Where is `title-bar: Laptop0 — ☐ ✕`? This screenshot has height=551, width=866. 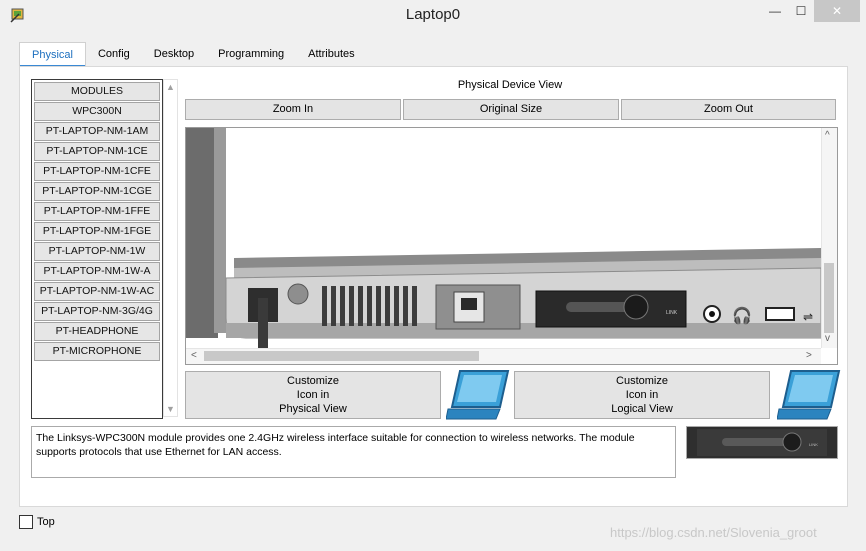
title-bar: Laptop0 — ☐ ✕ is located at coordinates (433, 15).